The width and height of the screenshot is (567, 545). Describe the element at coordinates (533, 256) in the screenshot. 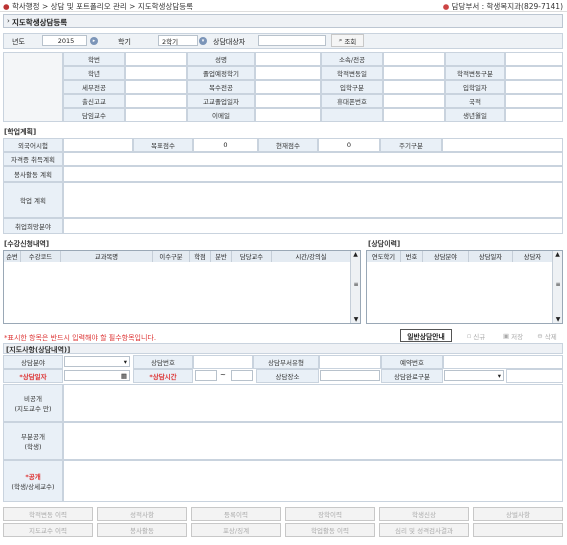

I see `col-counselor: 상담자` at that location.